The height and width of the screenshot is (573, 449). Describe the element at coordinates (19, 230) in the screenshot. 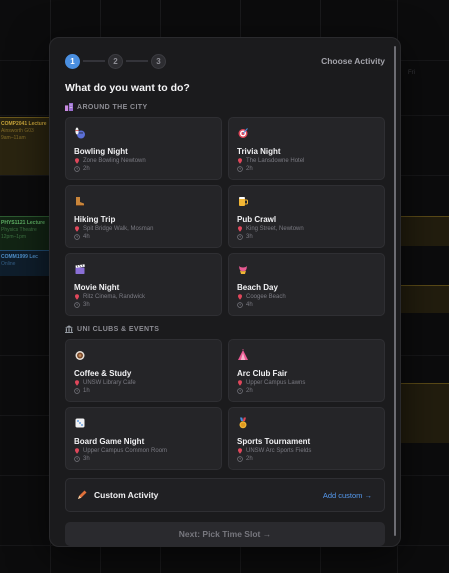

I see `event-location: Physics Theatre` at that location.